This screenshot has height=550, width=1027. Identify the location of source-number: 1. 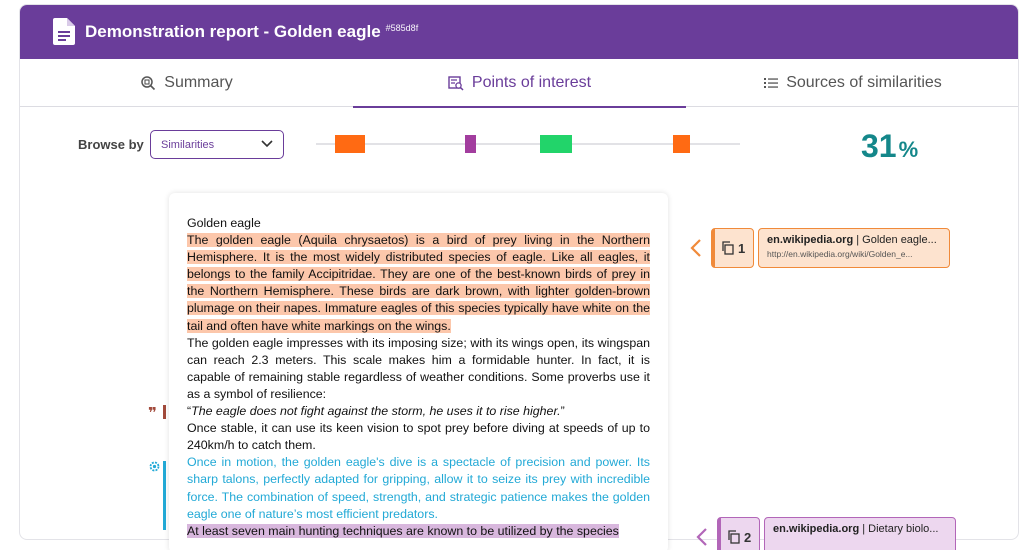
(742, 248).